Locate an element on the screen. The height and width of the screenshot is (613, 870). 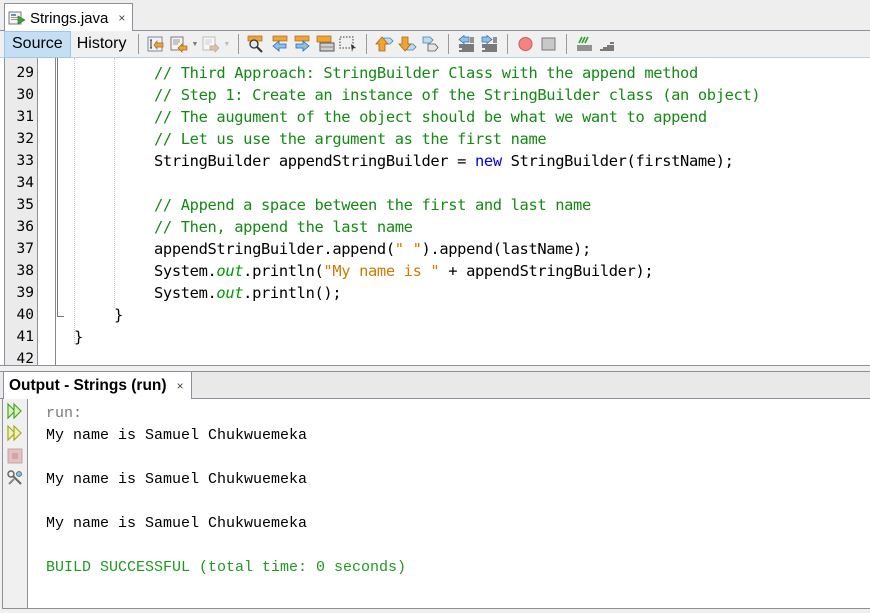
start-macro-icon is located at coordinates (525, 44).